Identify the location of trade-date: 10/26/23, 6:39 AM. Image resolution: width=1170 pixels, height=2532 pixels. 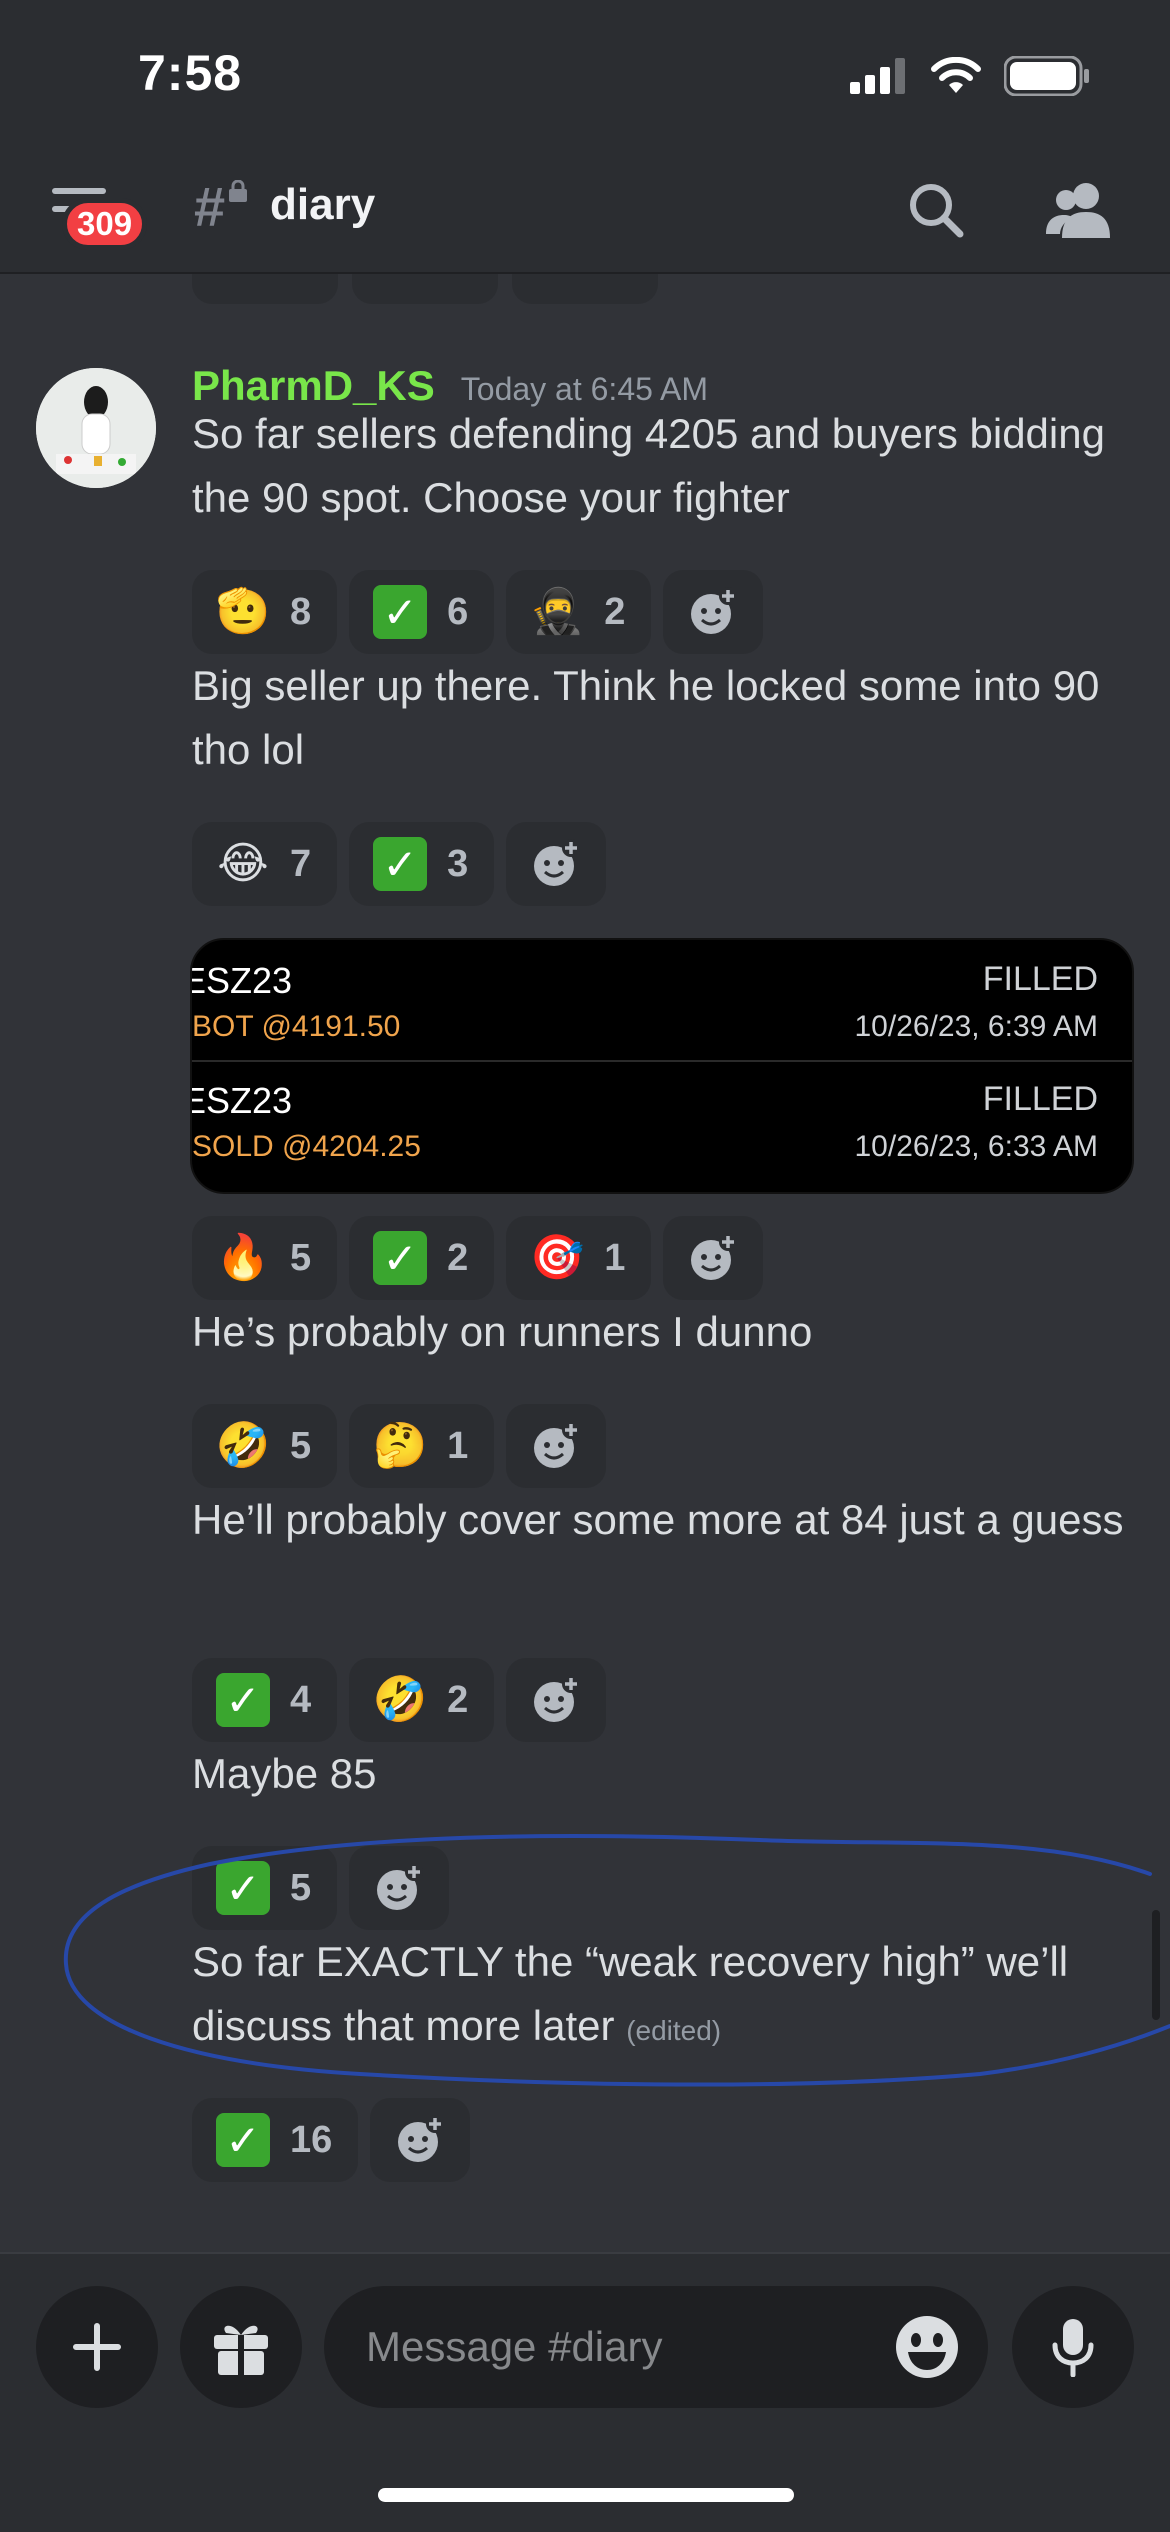
(976, 1026).